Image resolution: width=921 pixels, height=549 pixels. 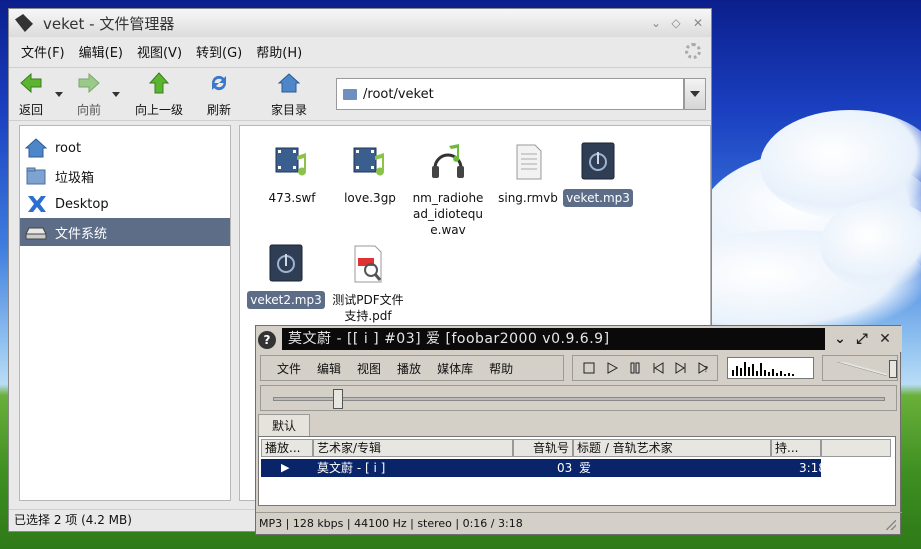 What do you see at coordinates (529, 162) in the screenshot?
I see `text-file-icon` at bounding box center [529, 162].